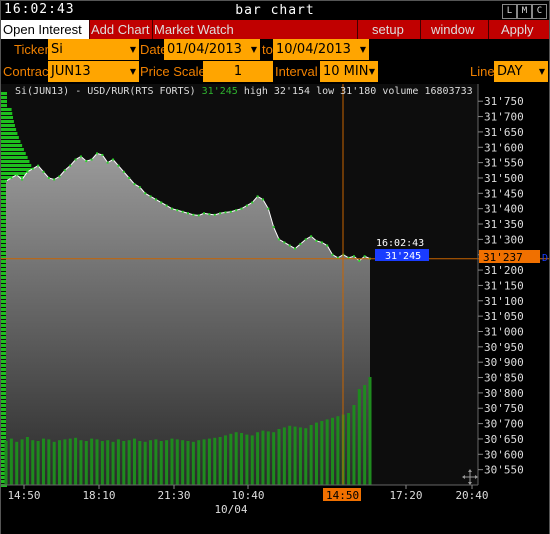 This screenshot has height=534, width=550. Describe the element at coordinates (524, 11) in the screenshot. I see `minimize-button: M` at that location.